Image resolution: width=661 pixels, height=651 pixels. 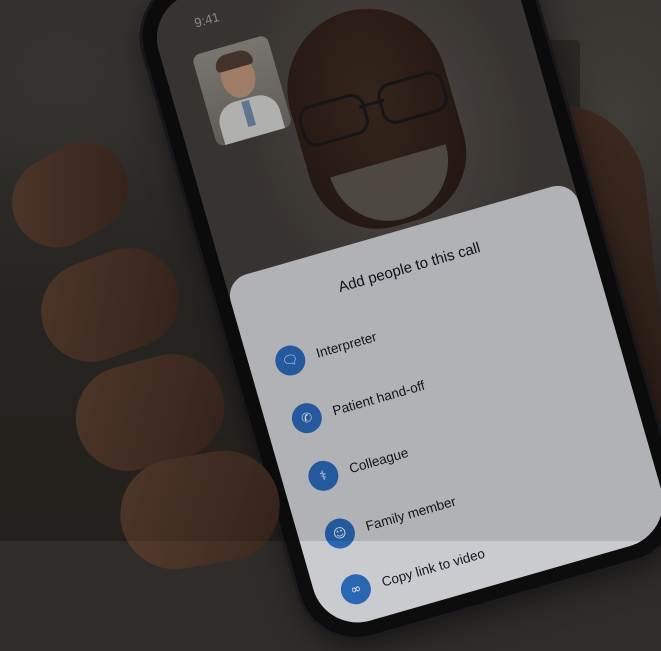 What do you see at coordinates (340, 533) in the screenshot?
I see `person-icon: ☺` at bounding box center [340, 533].